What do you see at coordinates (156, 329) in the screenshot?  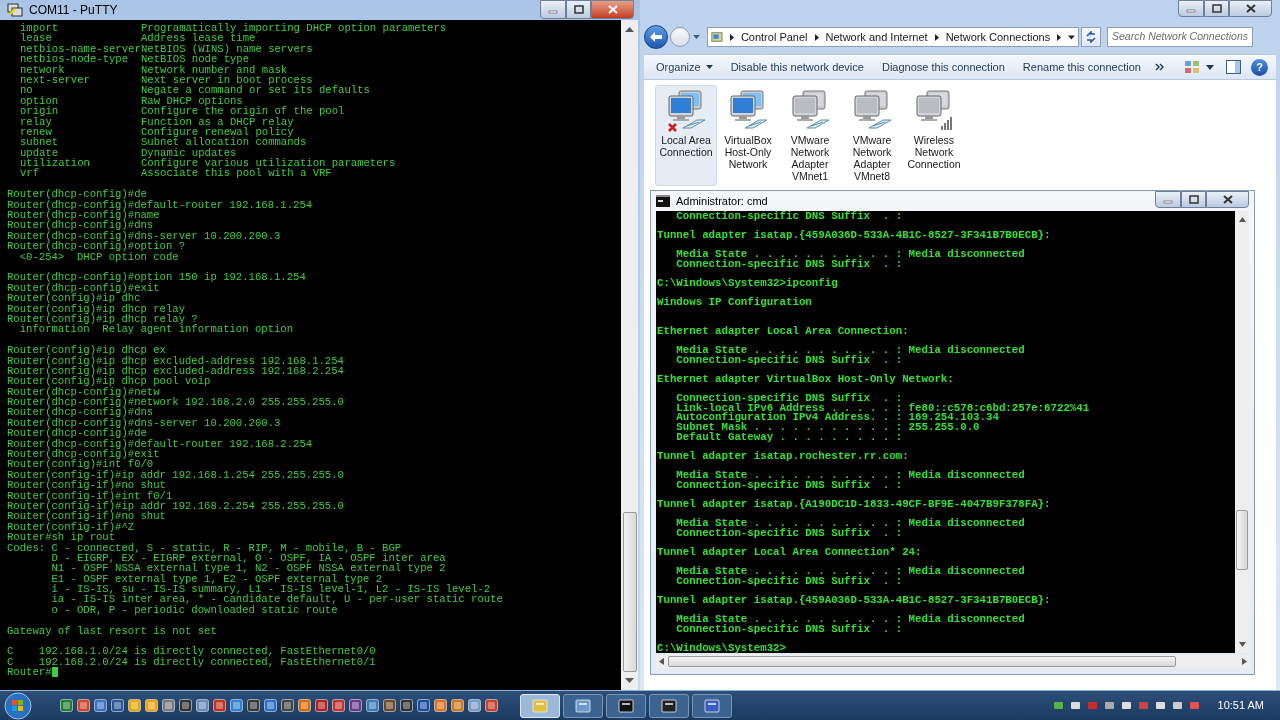 I see `terminal-line: information Relay agent information option` at bounding box center [156, 329].